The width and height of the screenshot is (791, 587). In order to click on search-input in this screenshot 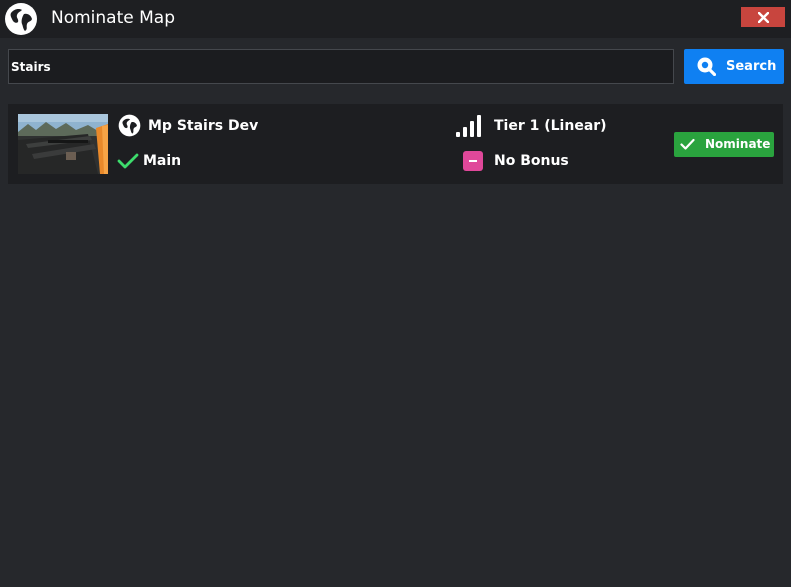, I will do `click(341, 66)`.